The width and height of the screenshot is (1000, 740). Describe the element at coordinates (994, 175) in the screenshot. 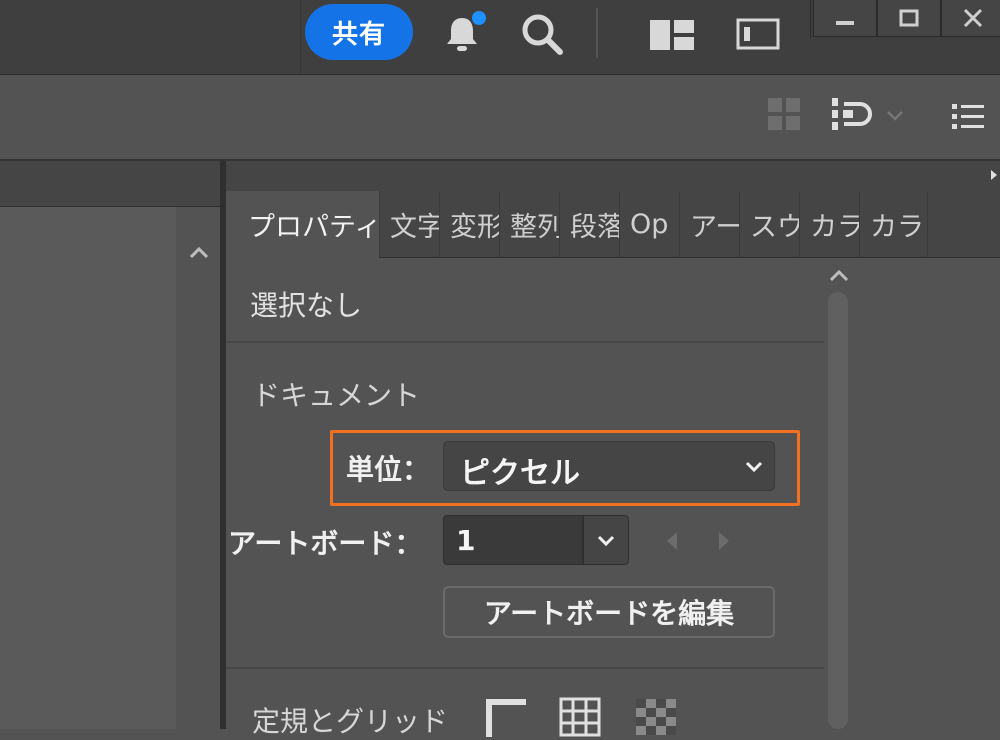

I see `collapse-panel-icon` at that location.